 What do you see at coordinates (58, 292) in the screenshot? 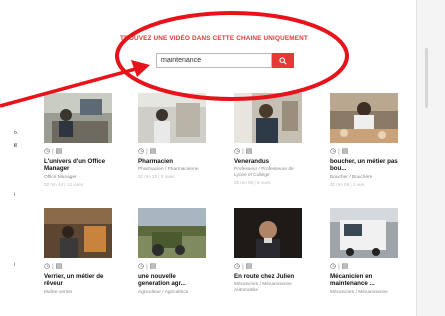
I see `video-category: Maître verrier` at bounding box center [58, 292].